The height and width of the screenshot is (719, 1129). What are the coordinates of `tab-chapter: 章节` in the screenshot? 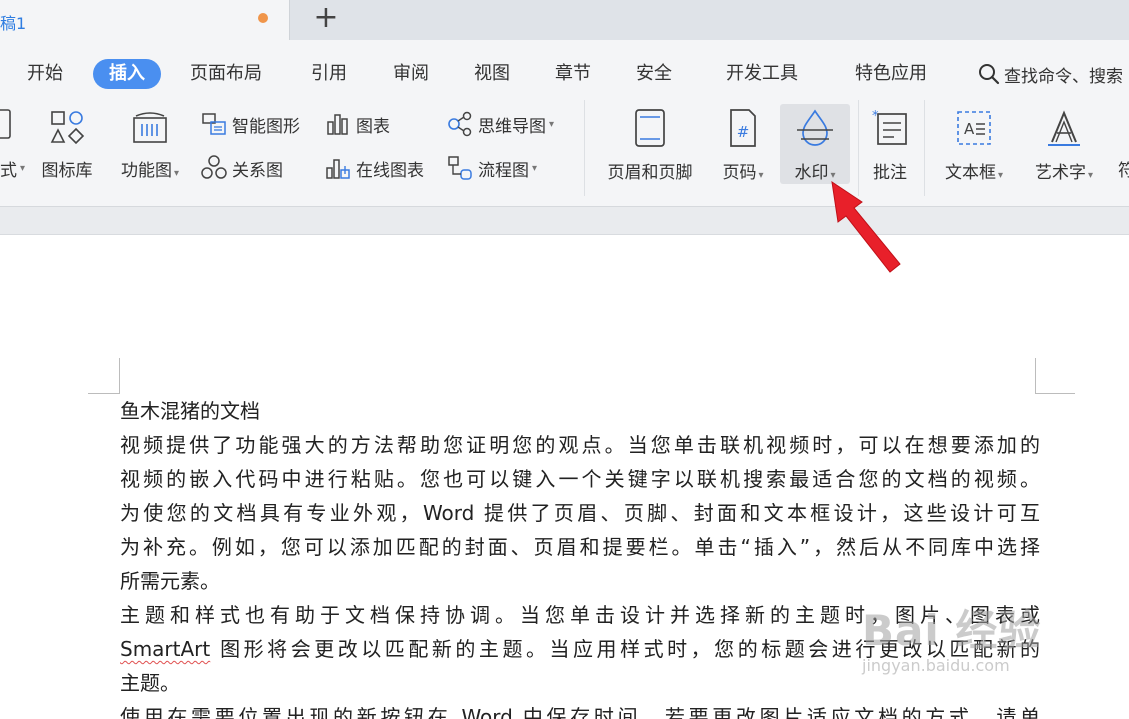 It's located at (573, 74).